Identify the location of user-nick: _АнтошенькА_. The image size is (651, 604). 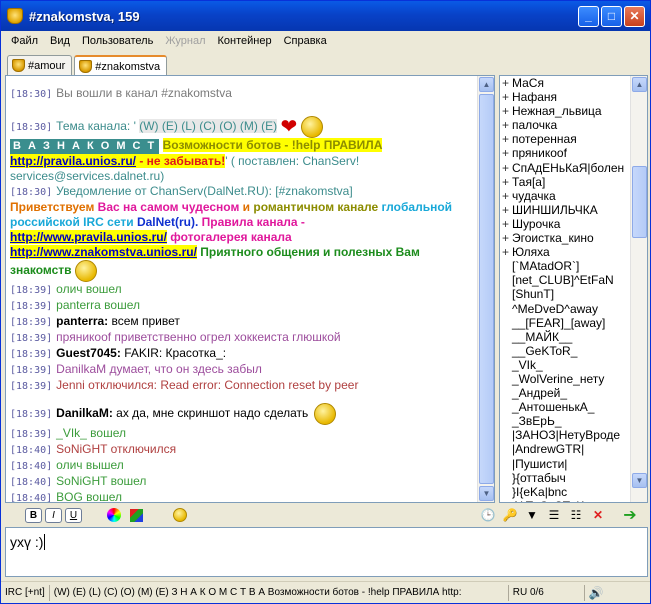
(553, 407).